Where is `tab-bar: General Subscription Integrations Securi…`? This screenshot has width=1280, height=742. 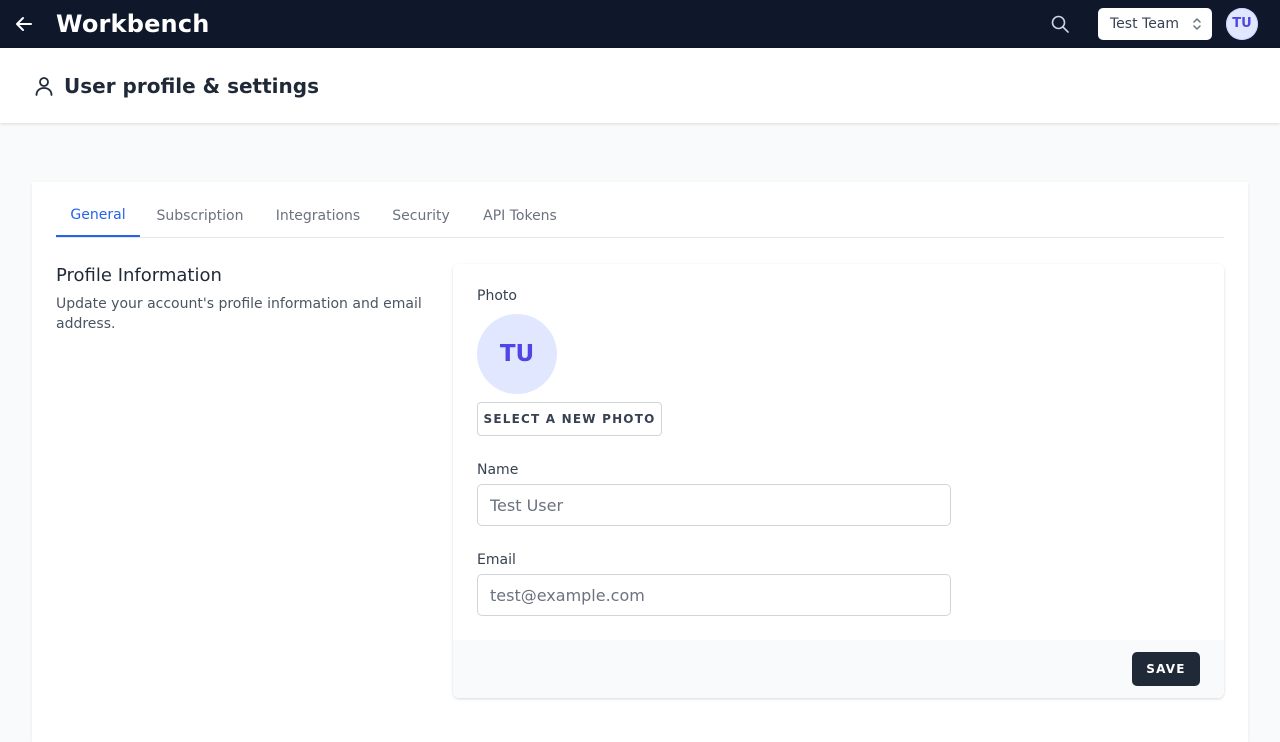 tab-bar: General Subscription Integrations Securi… is located at coordinates (640, 210).